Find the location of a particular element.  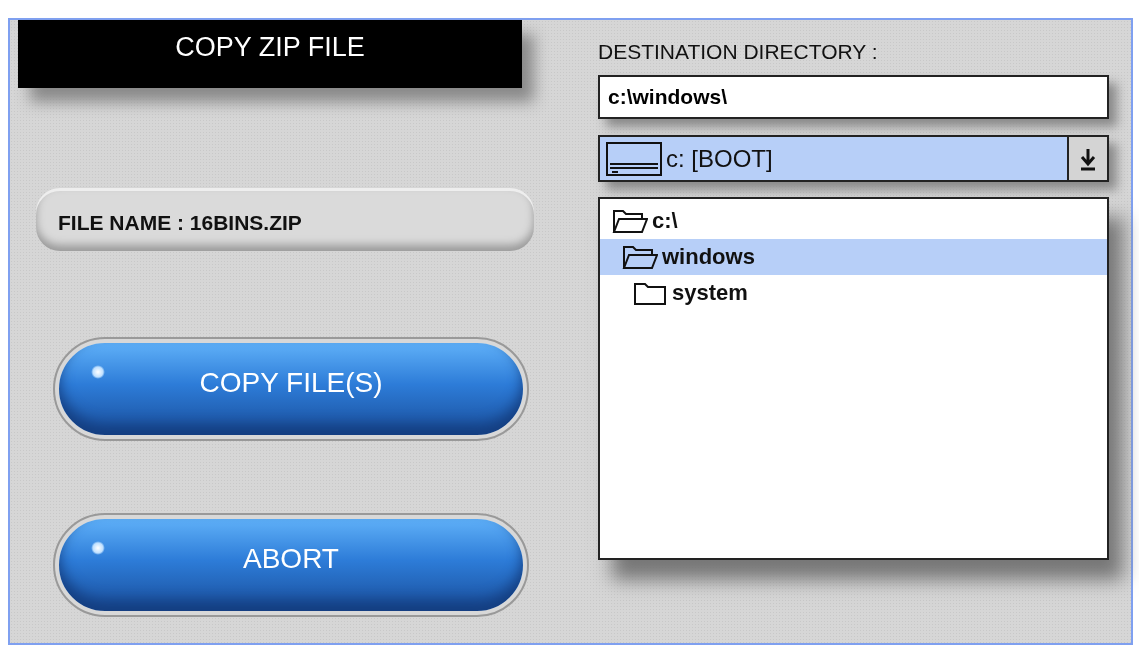

dropdown-button is located at coordinates (1087, 158).